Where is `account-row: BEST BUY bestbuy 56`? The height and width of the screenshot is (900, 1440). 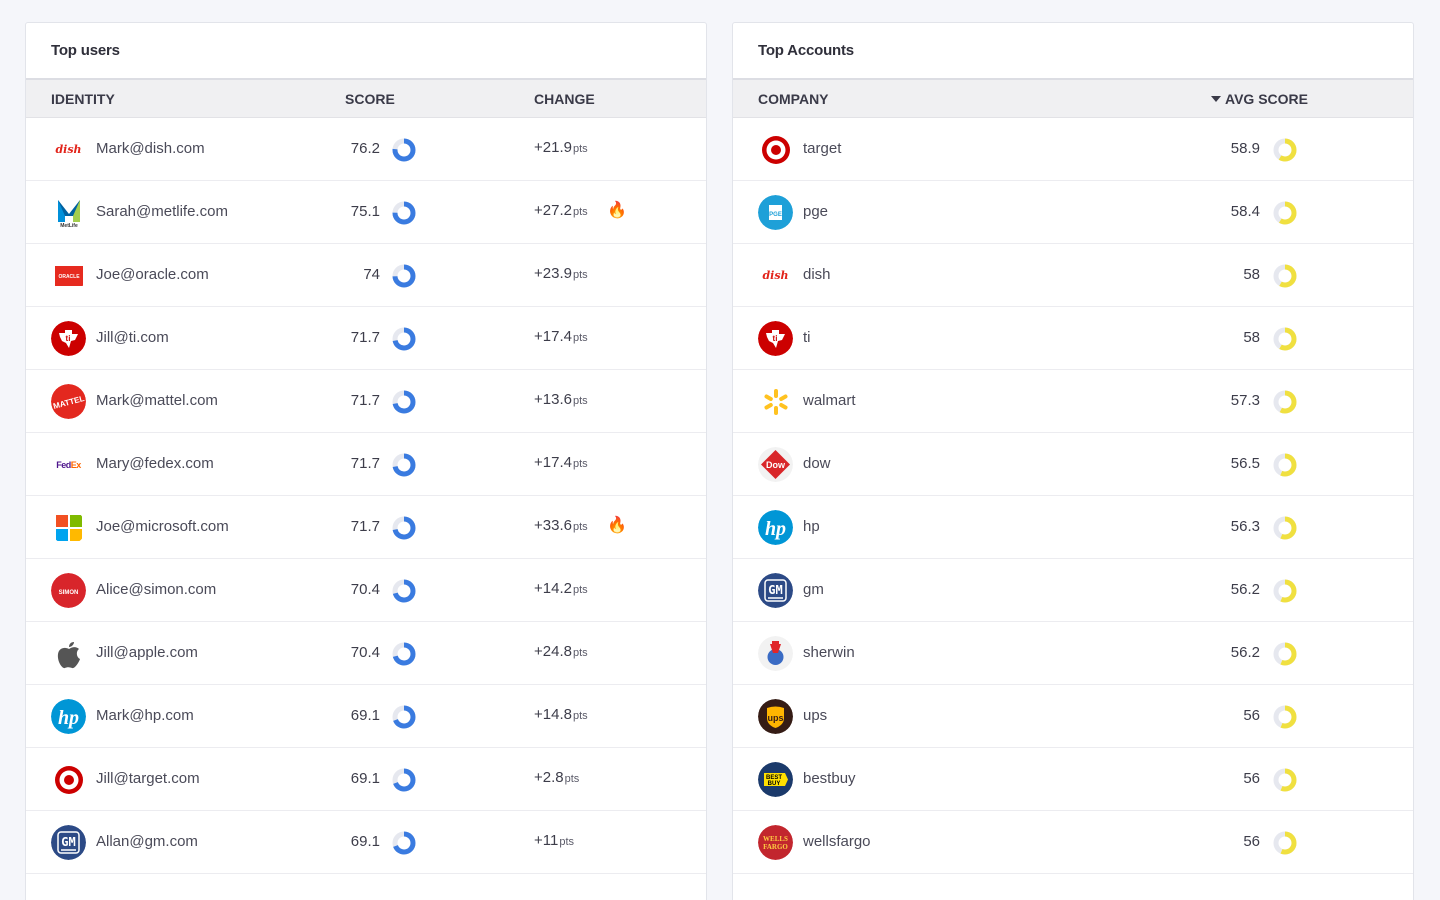 account-row: BEST BUY bestbuy 56 is located at coordinates (1073, 779).